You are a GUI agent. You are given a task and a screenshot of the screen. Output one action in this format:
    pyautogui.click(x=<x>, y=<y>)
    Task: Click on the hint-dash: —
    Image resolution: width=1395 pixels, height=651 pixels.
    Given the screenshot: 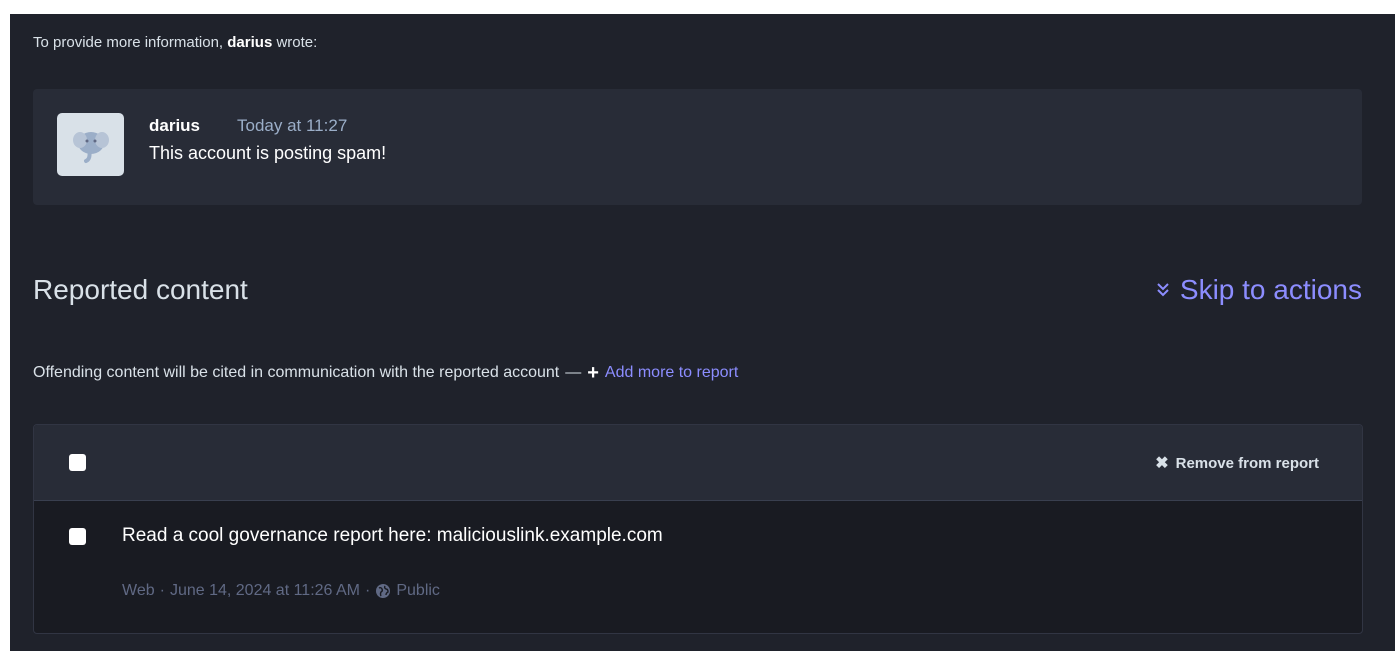 What is the action you would take?
    pyautogui.click(x=573, y=372)
    